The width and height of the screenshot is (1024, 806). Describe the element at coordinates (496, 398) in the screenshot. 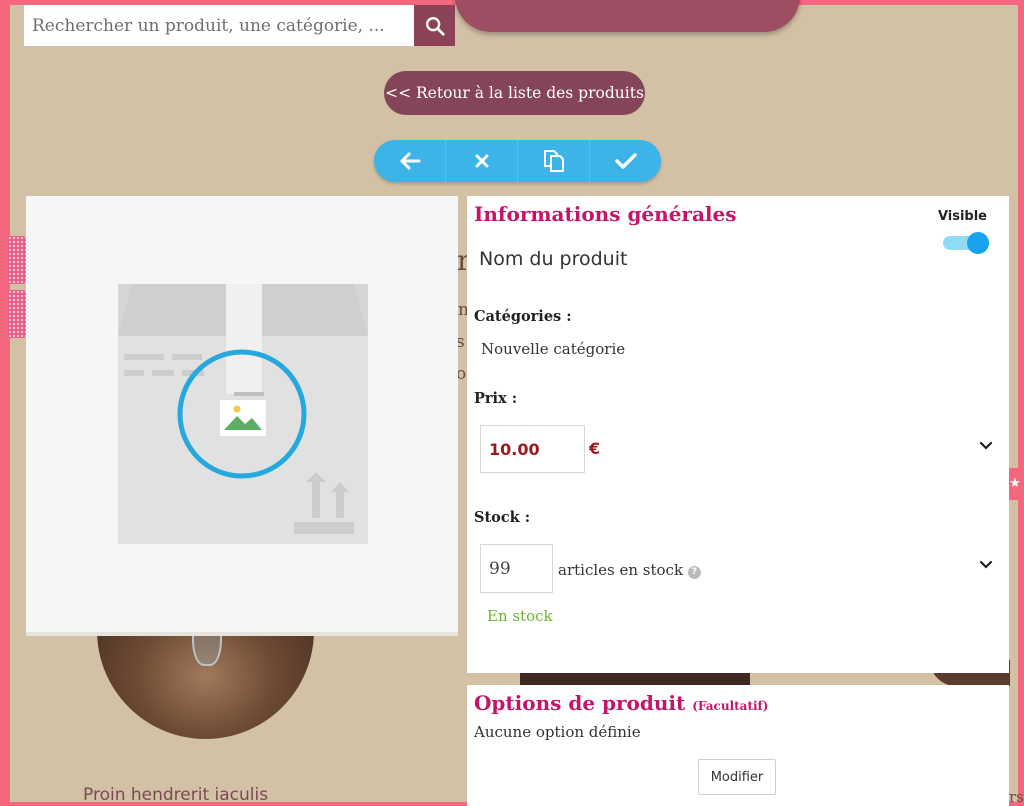

I see `price-label: Prix :` at that location.